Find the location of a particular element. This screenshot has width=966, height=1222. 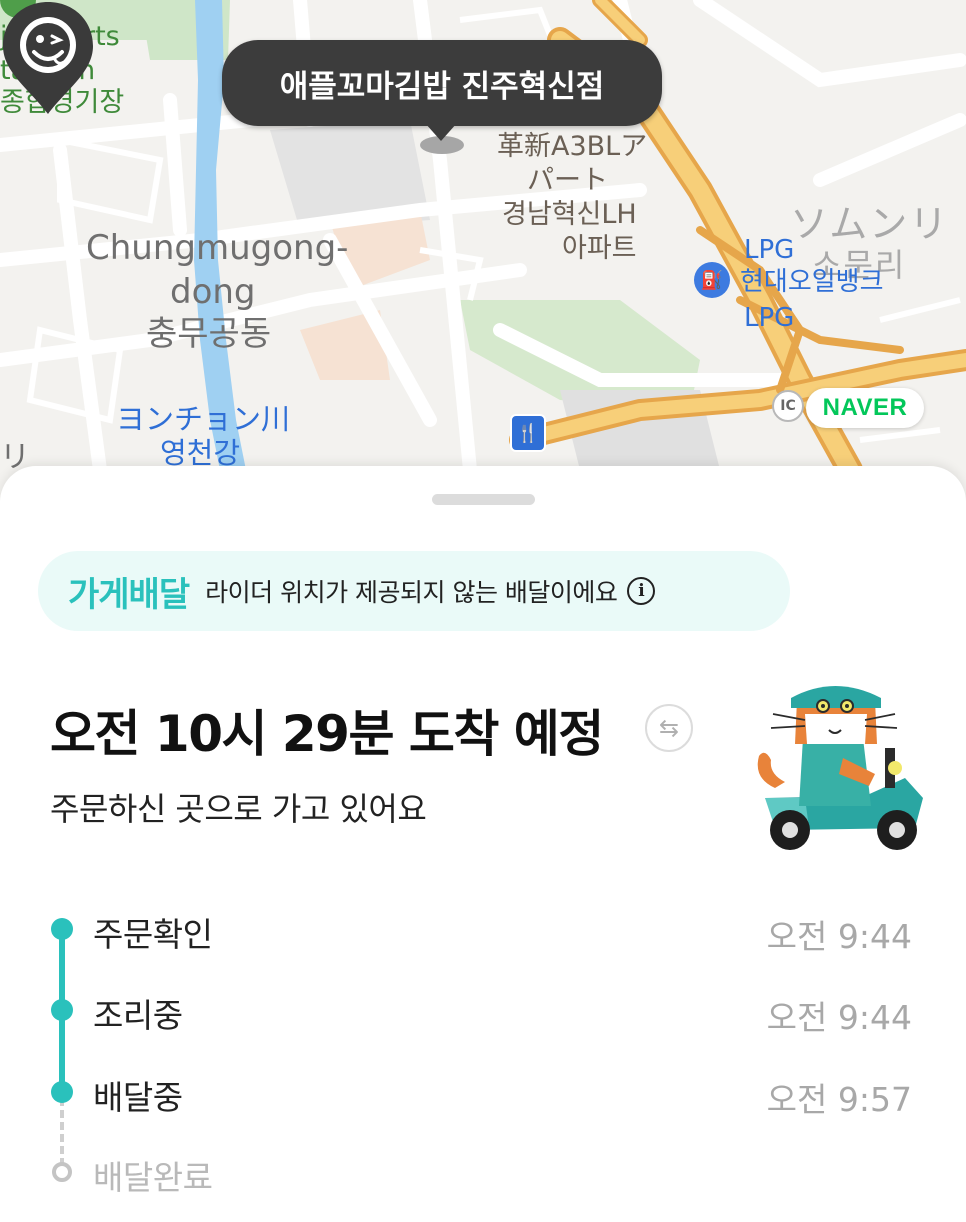

map-label-apt-jp-1: 革新A3BLア is located at coordinates (572, 146).